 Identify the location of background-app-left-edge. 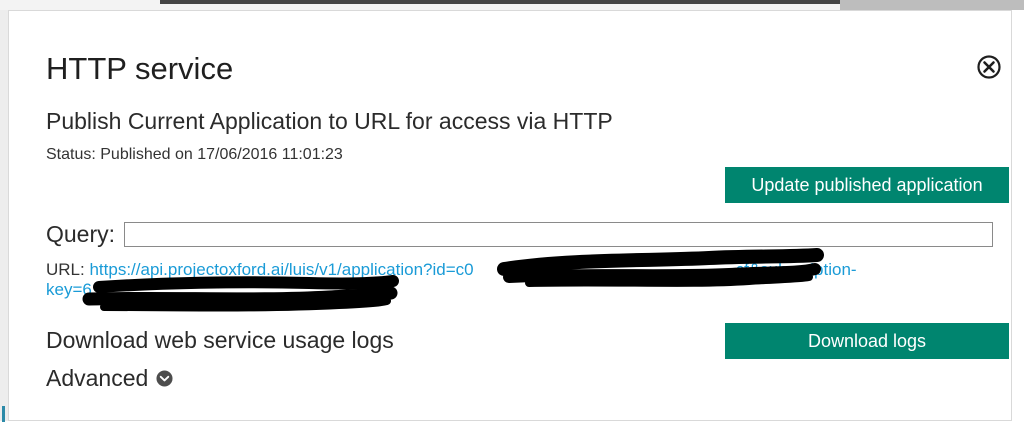
(4, 216).